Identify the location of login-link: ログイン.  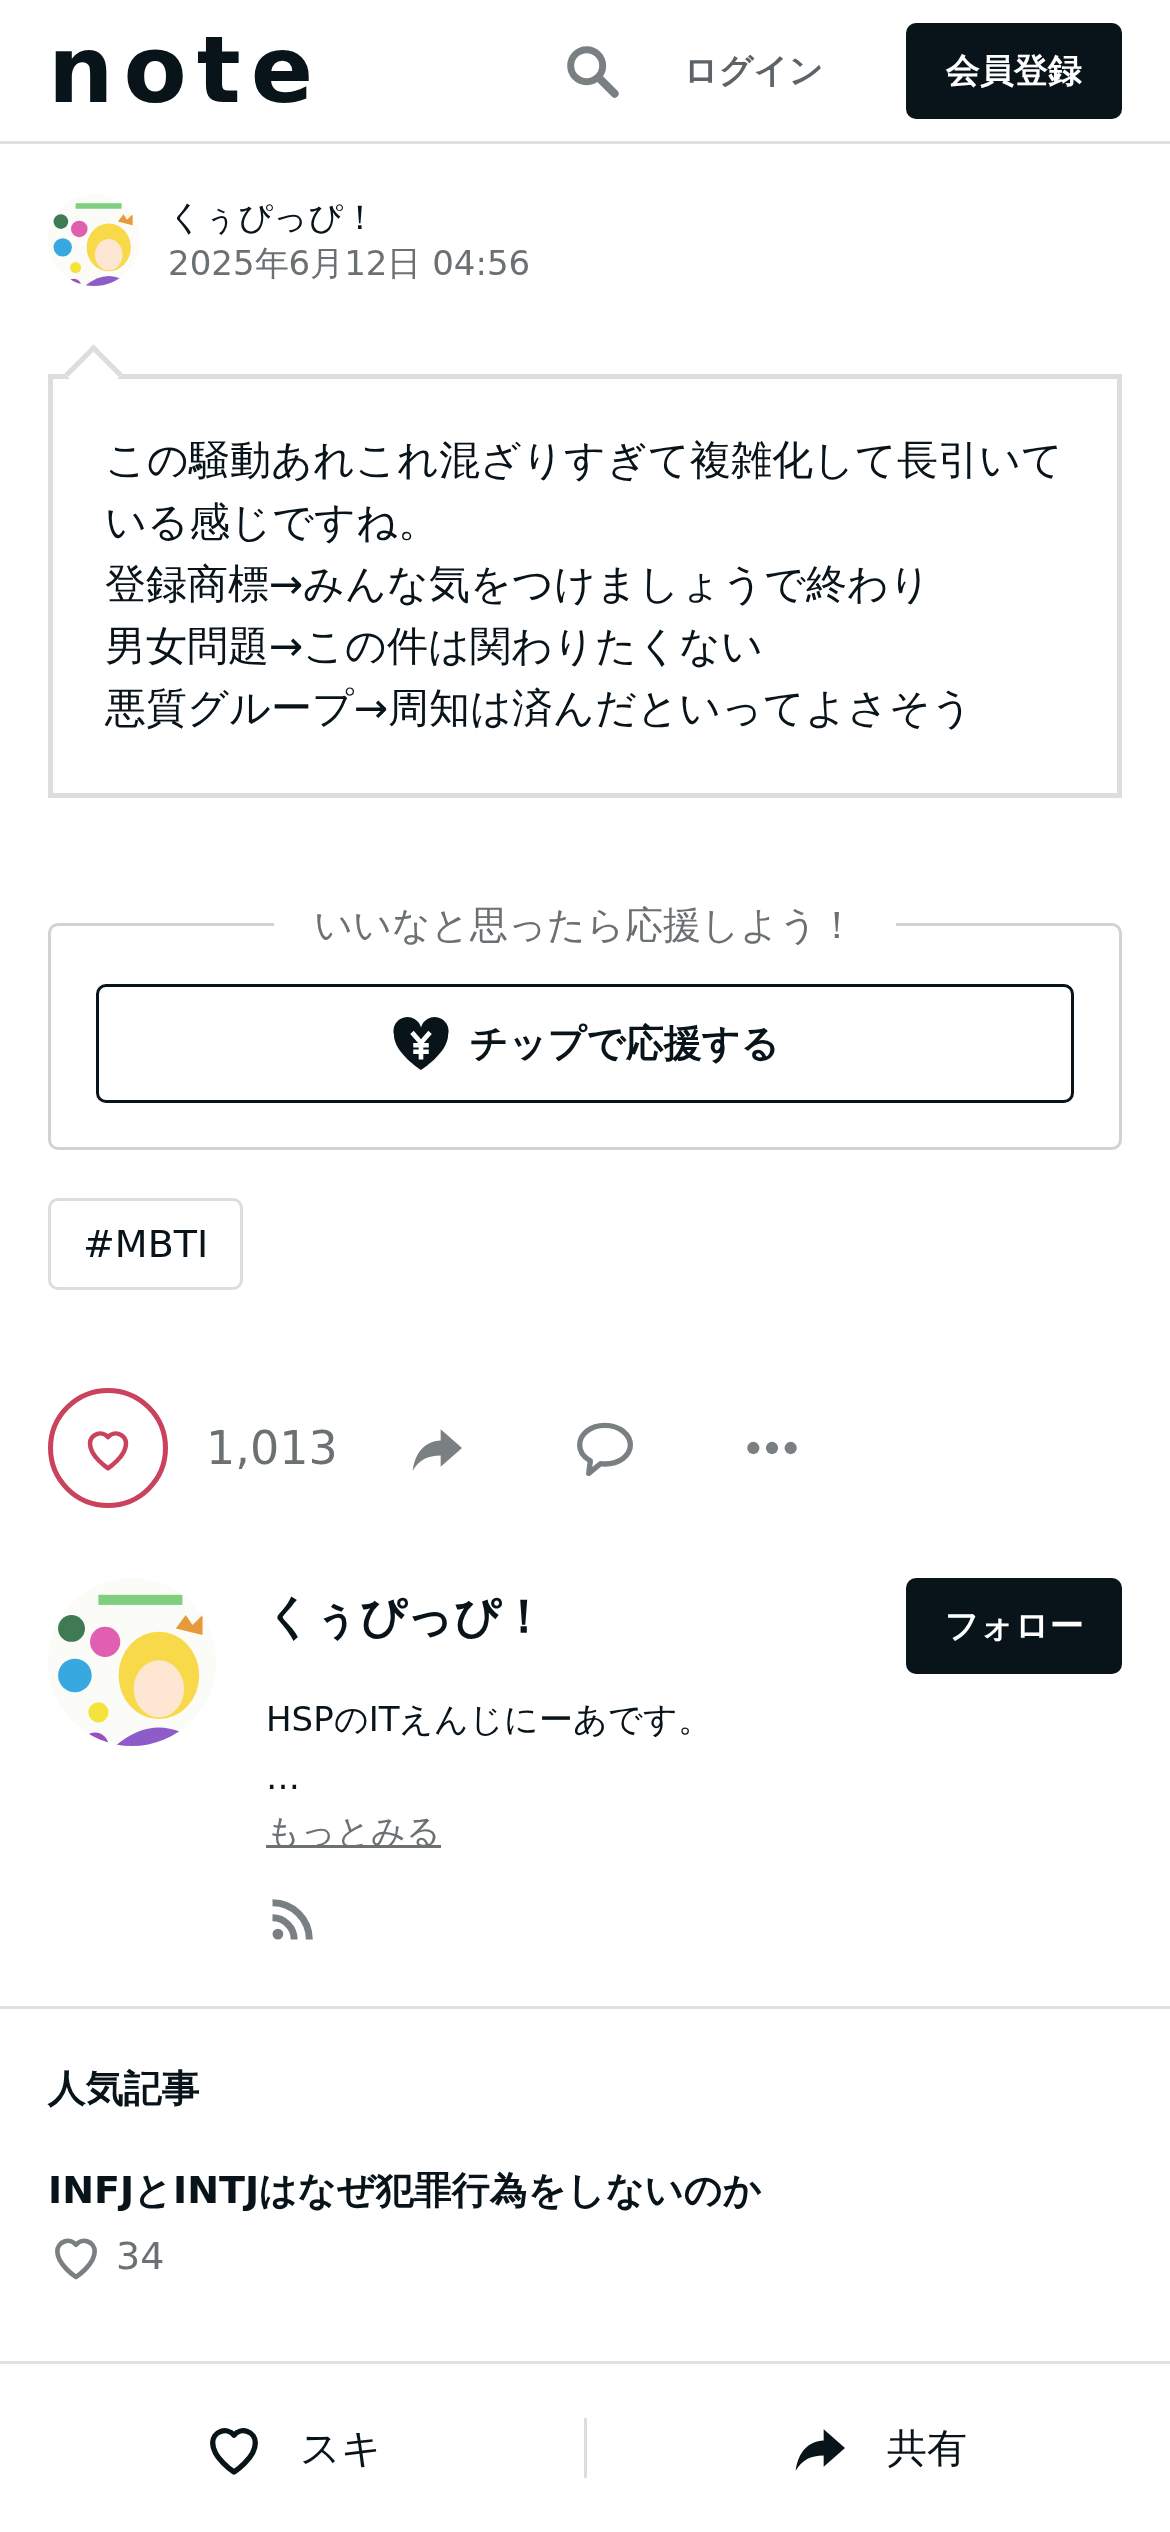
(754, 70).